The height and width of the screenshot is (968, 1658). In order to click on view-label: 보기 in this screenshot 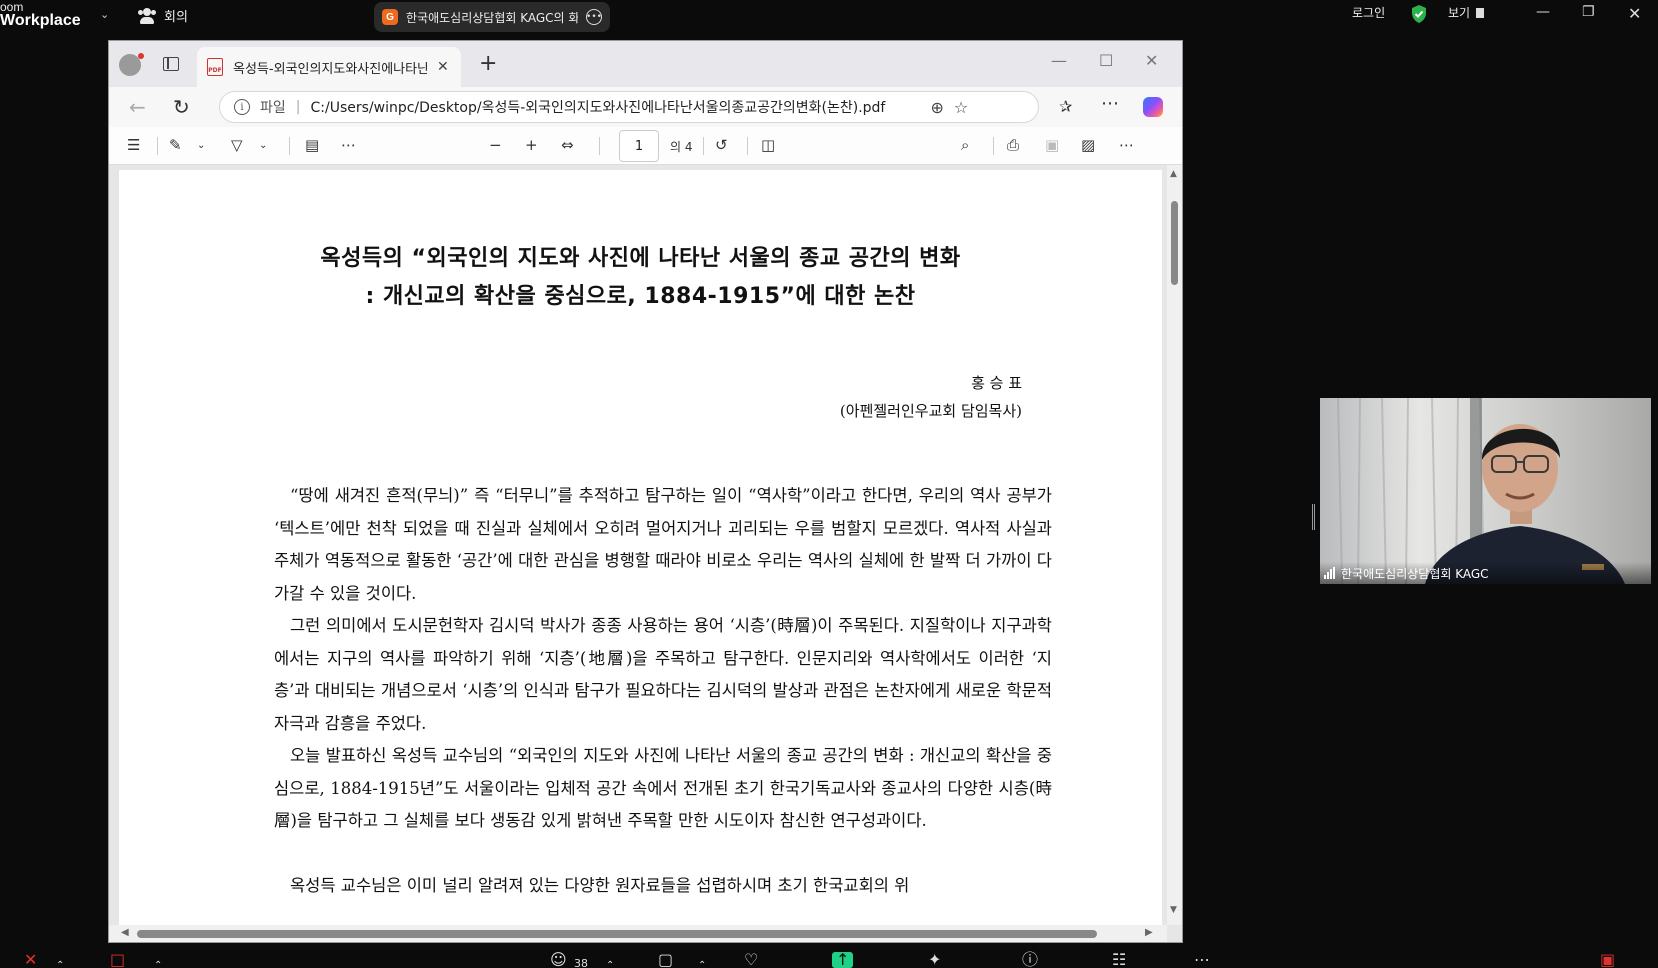, I will do `click(1459, 13)`.